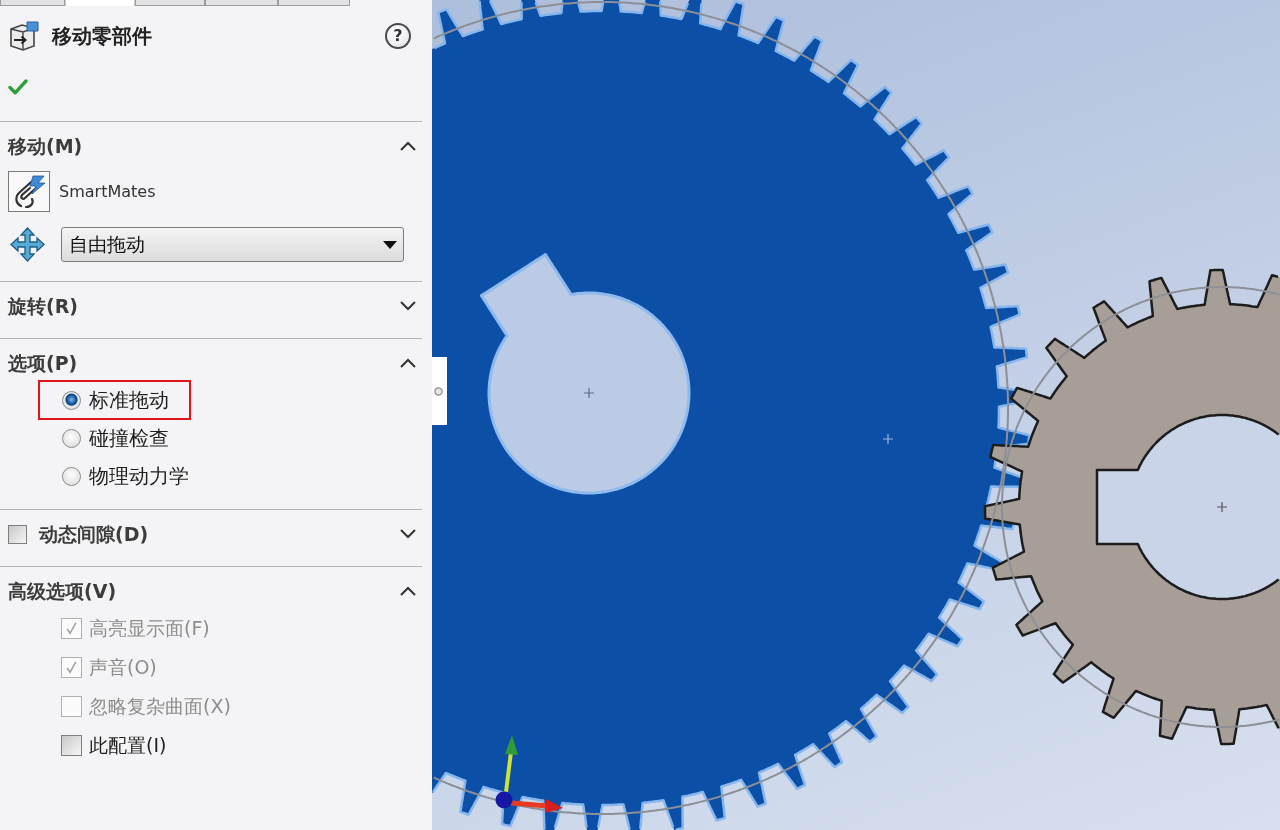 The image size is (1280, 830). Describe the element at coordinates (128, 745) in the screenshot. I see `option-label: 此配置(I)` at that location.